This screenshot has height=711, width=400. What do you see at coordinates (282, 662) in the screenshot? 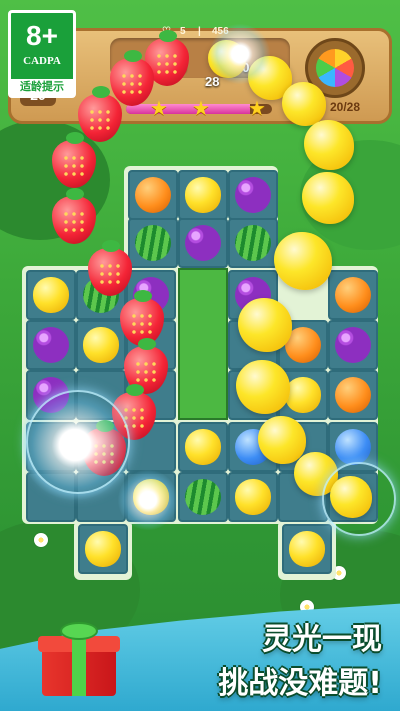
I see `promo-slogan: 灵光一现 挑战没难题!` at bounding box center [282, 662].